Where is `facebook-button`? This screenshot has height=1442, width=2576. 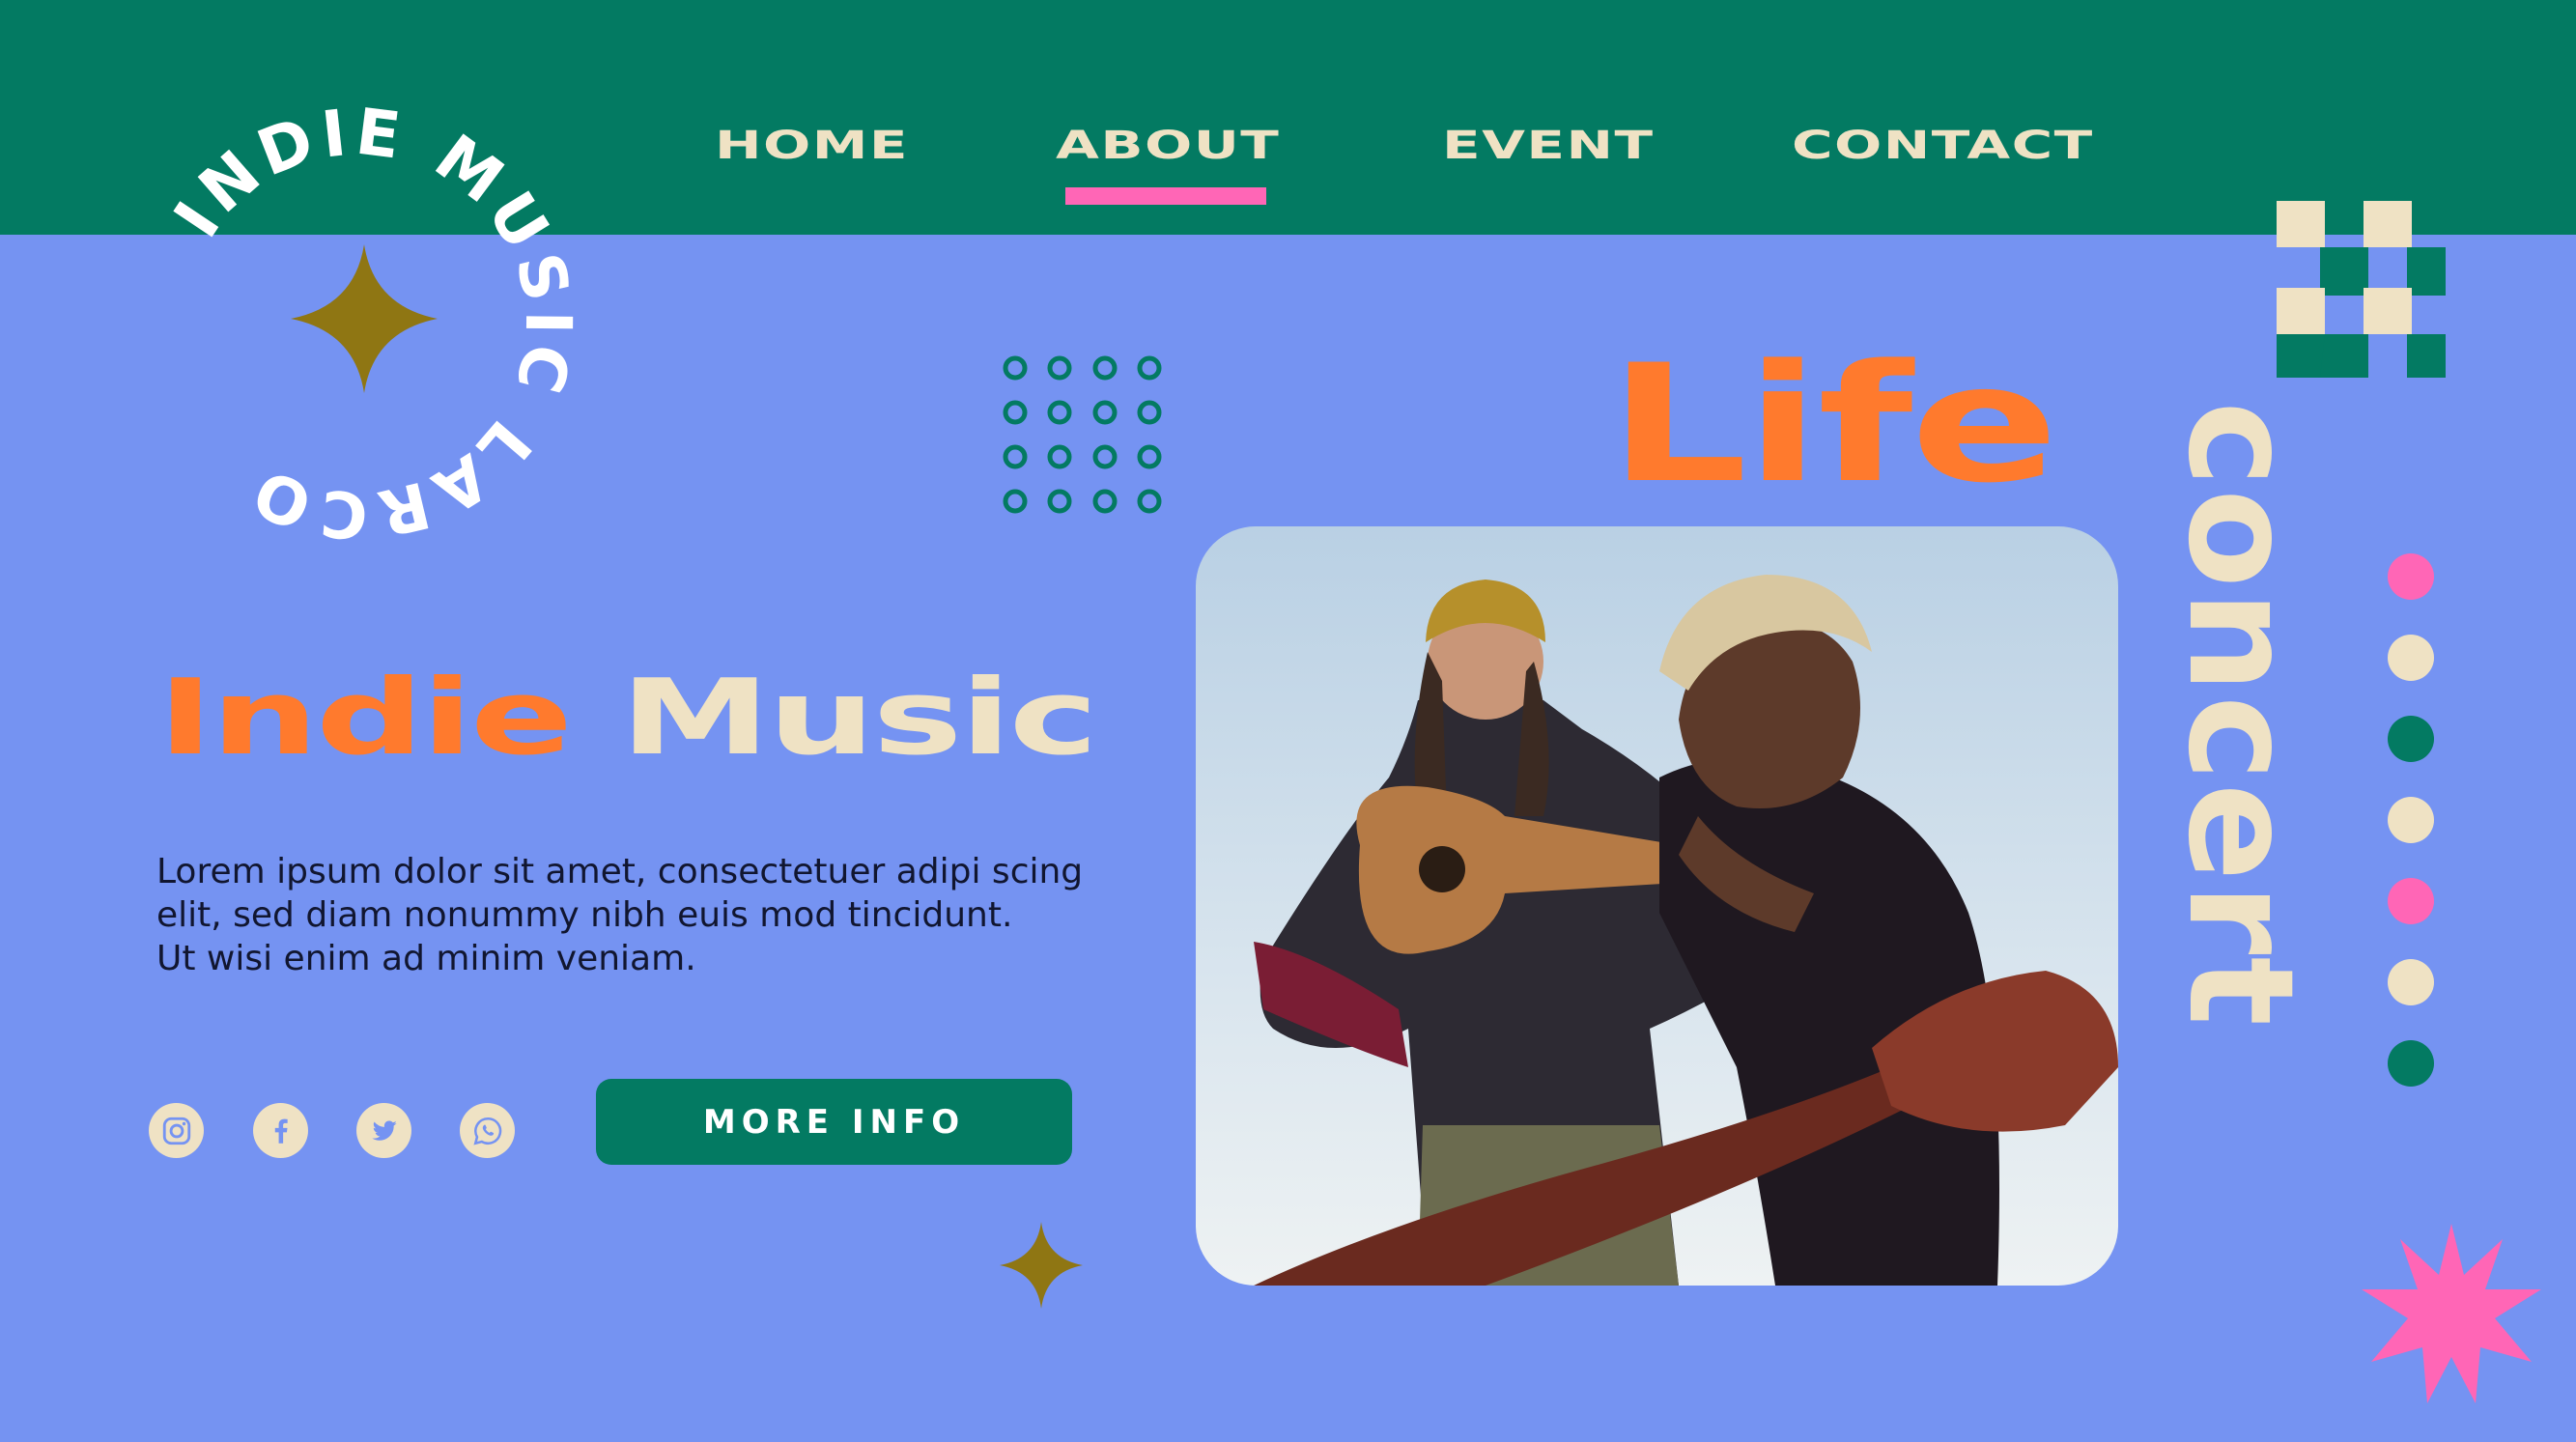 facebook-button is located at coordinates (280, 1130).